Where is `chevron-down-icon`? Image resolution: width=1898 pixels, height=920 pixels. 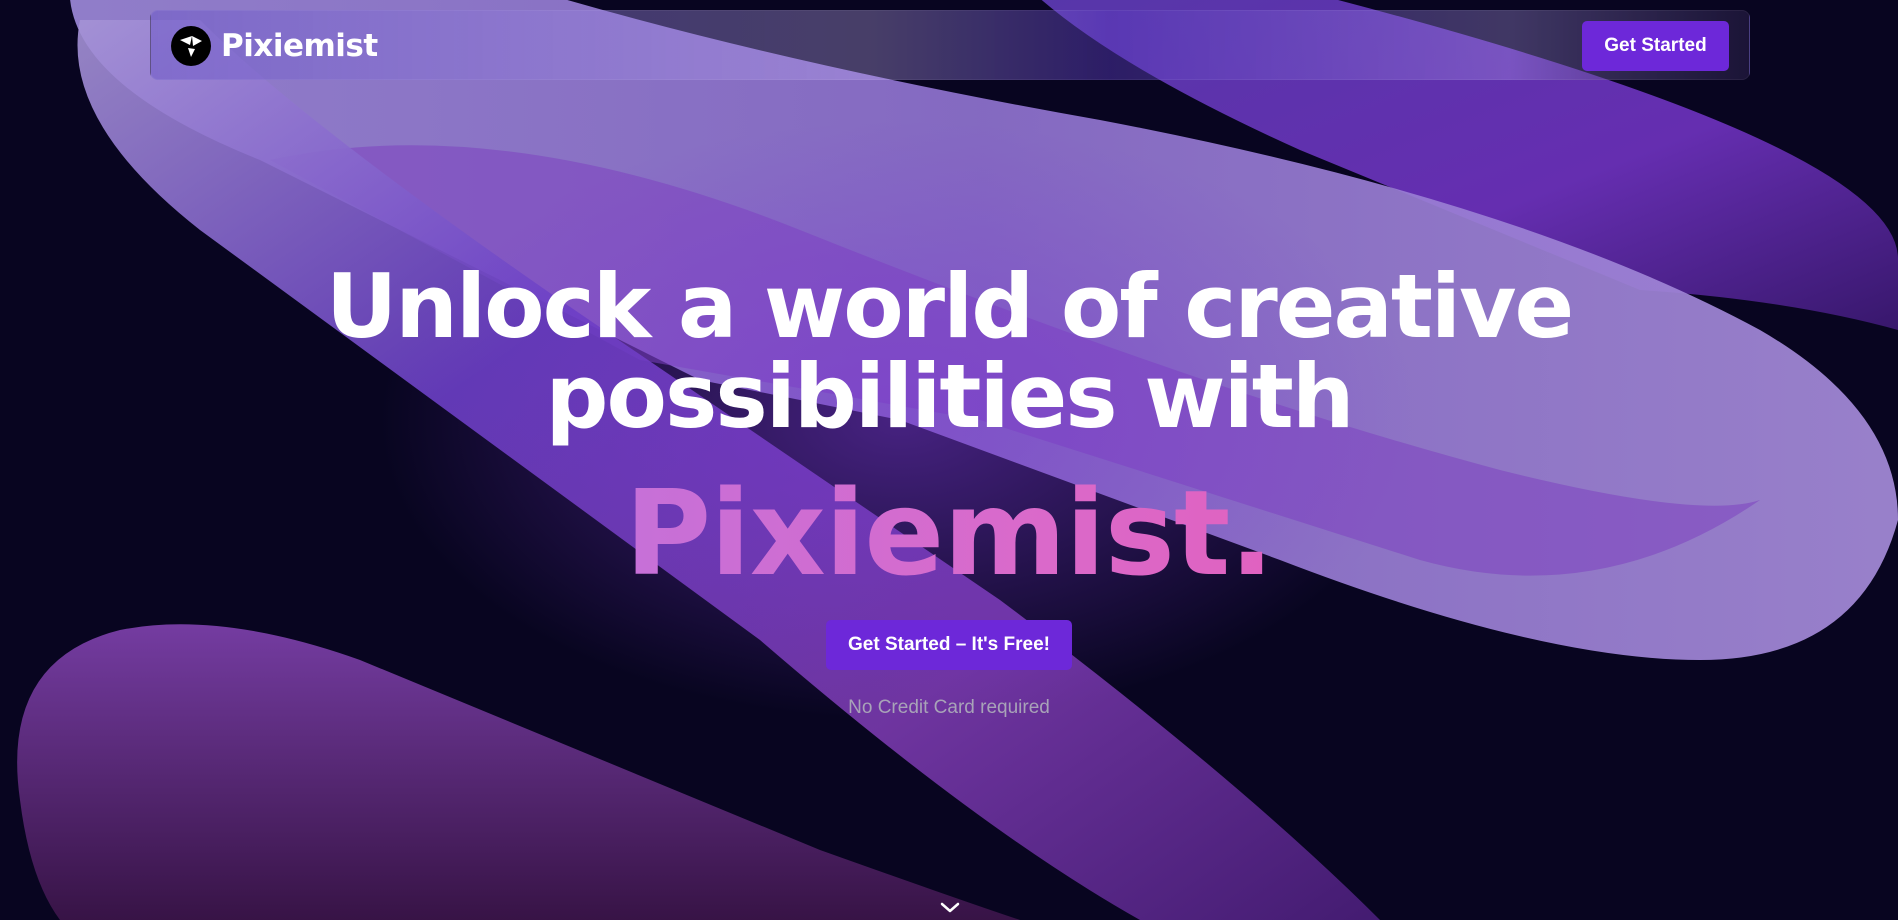
chevron-down-icon is located at coordinates (950, 908).